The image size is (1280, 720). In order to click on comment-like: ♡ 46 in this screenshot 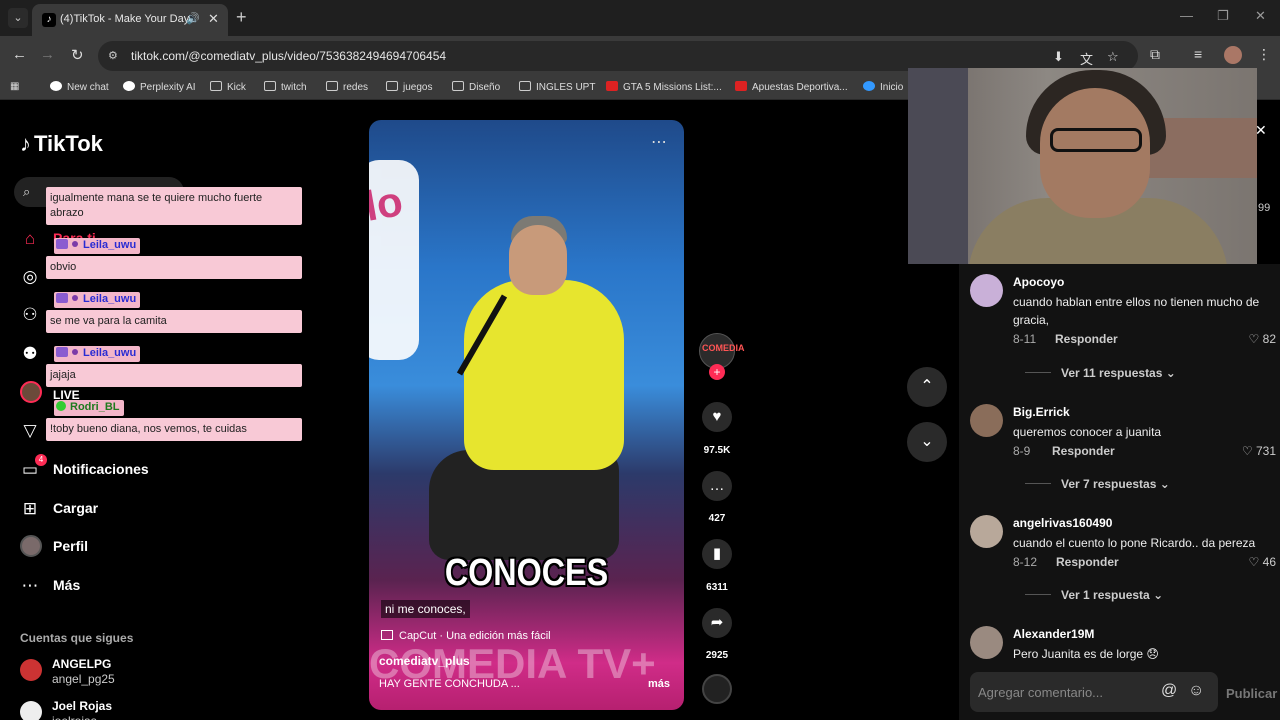, I will do `click(1262, 562)`.